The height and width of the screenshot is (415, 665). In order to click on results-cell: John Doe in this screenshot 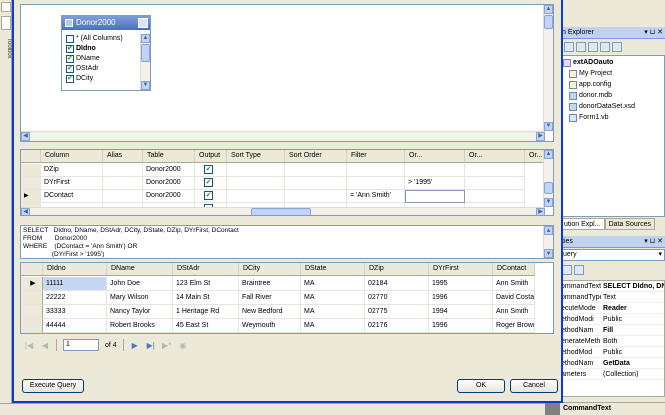, I will do `click(140, 284)`.